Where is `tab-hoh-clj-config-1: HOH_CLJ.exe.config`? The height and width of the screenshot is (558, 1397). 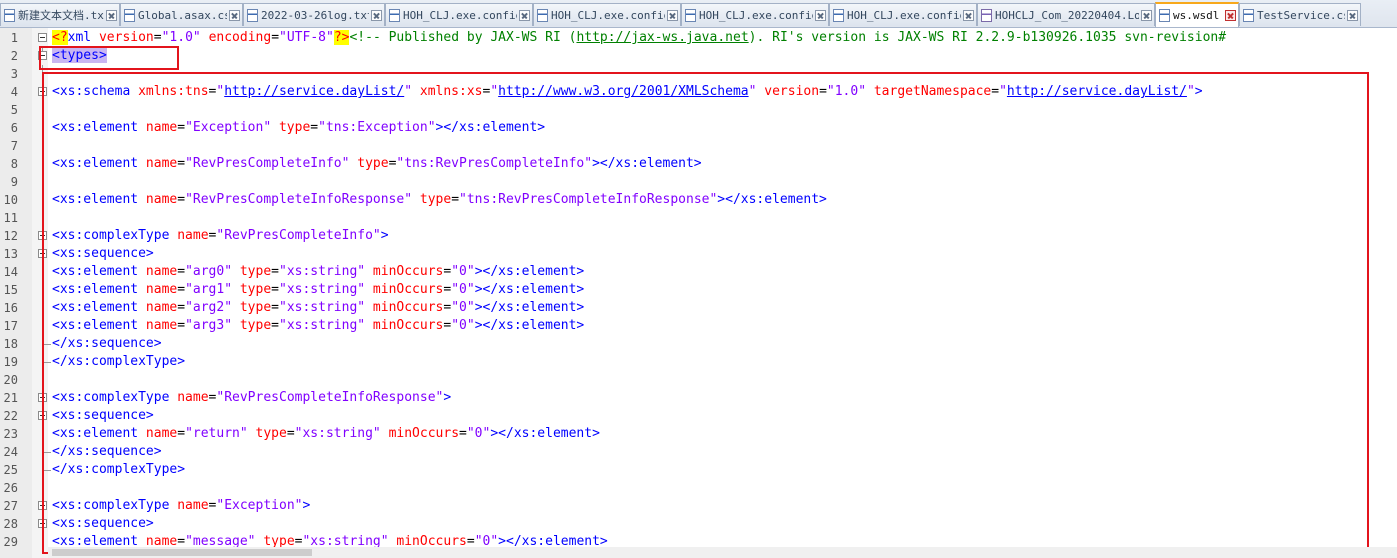
tab-hoh-clj-config-1: HOH_CLJ.exe.config is located at coordinates (459, 14).